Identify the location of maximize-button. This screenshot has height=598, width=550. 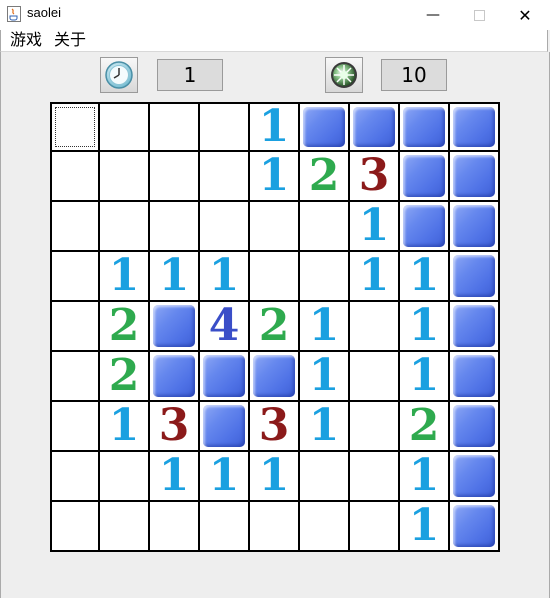
(479, 15).